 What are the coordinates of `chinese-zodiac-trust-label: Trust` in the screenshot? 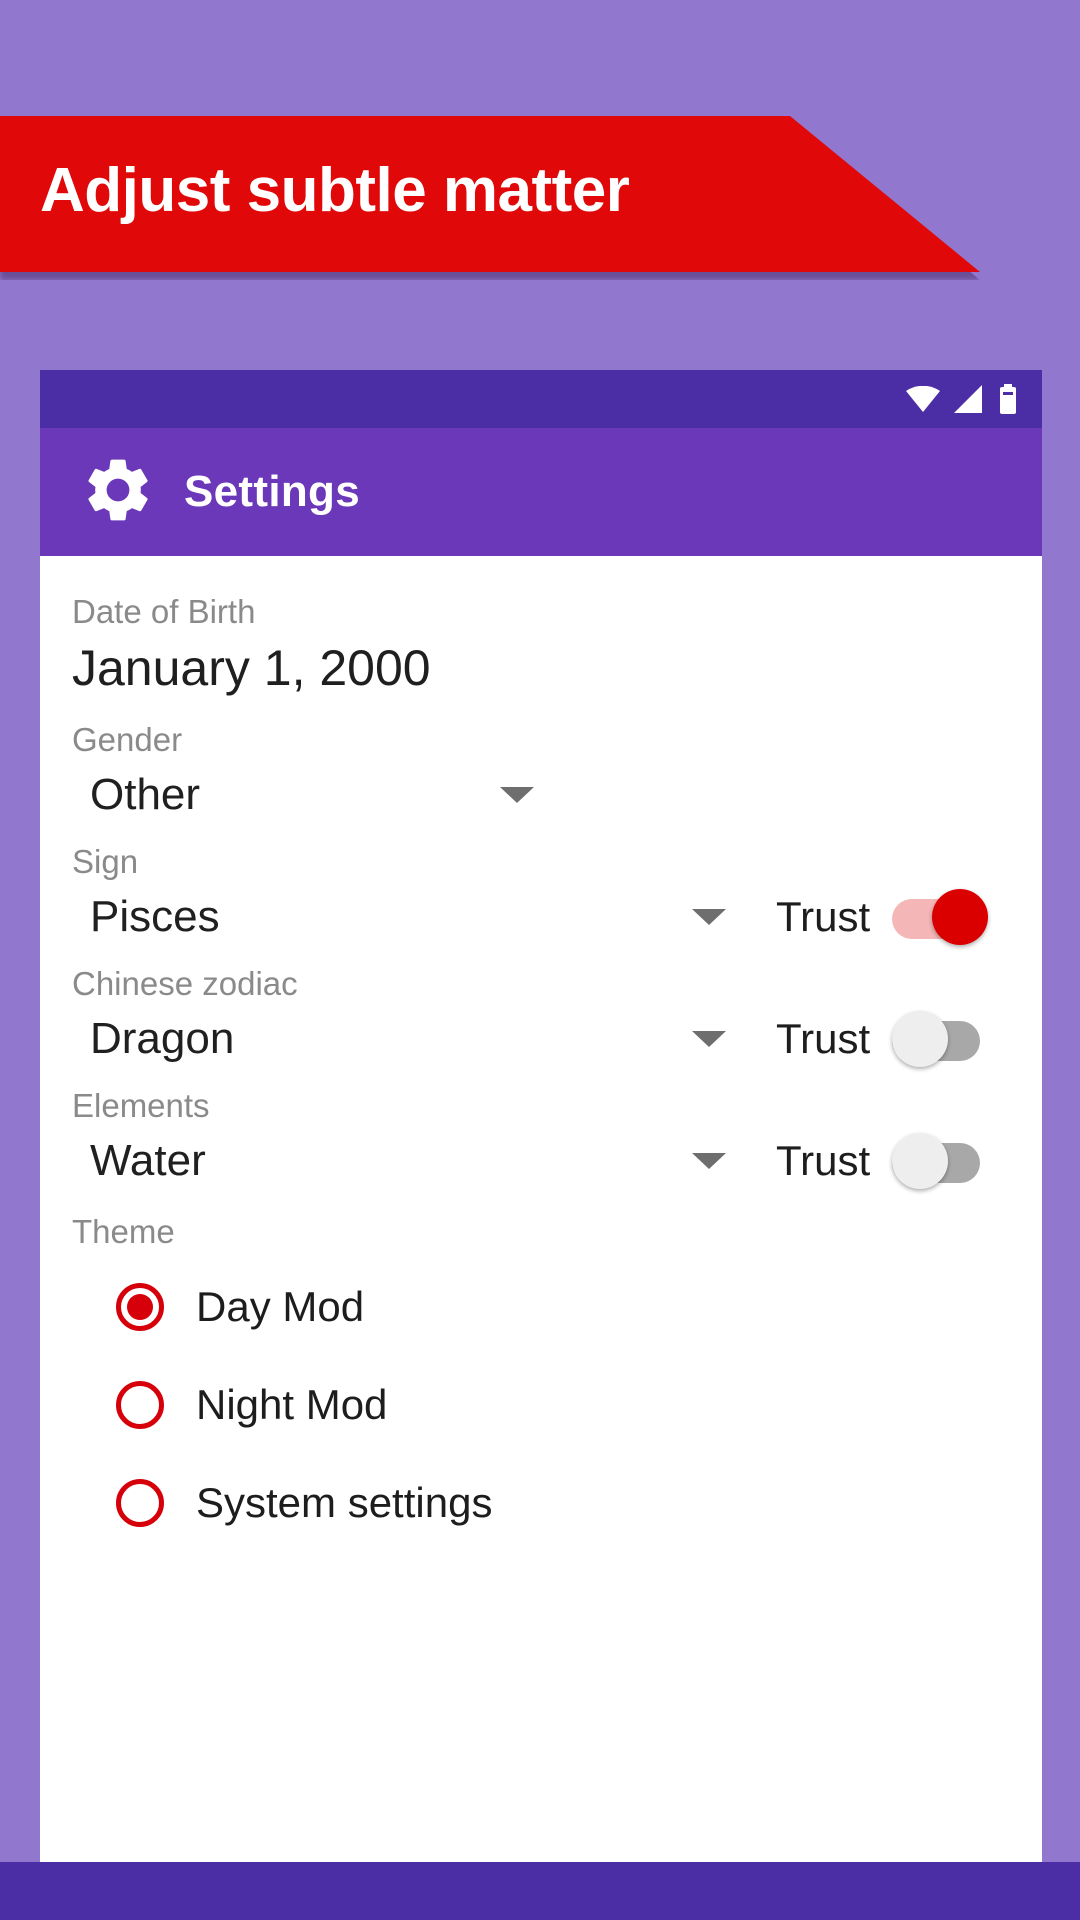 It's located at (823, 1038).